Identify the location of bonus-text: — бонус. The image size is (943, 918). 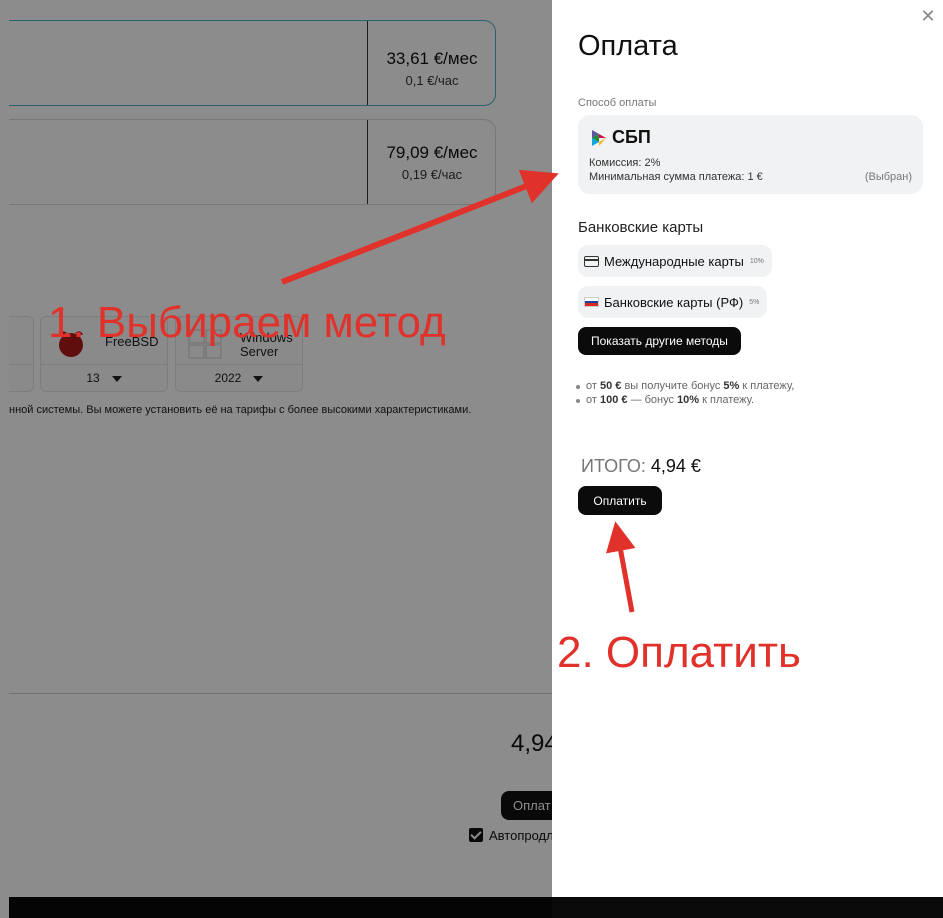
(652, 400).